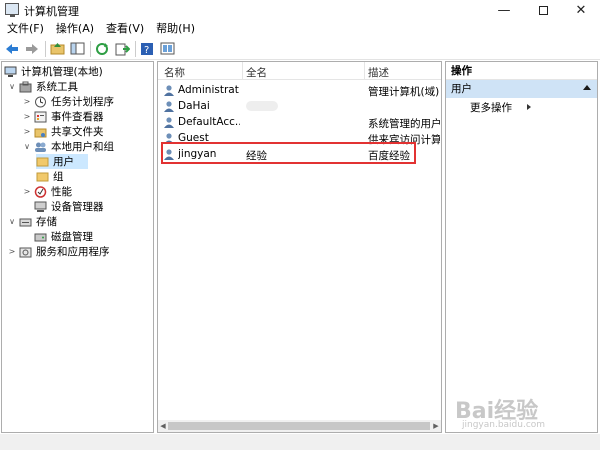 Image resolution: width=600 pixels, height=450 pixels. What do you see at coordinates (72, 237) in the screenshot?
I see `tree-label: 磁盘管理` at bounding box center [72, 237].